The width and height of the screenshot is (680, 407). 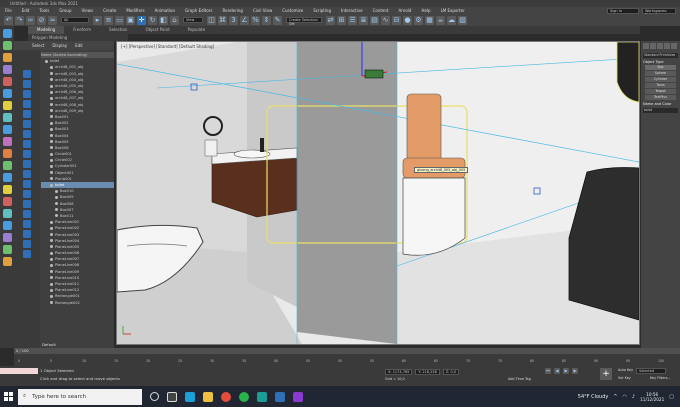 What do you see at coordinates (557, 371) in the screenshot?
I see `prev-frame-icon: ◀` at bounding box center [557, 371].